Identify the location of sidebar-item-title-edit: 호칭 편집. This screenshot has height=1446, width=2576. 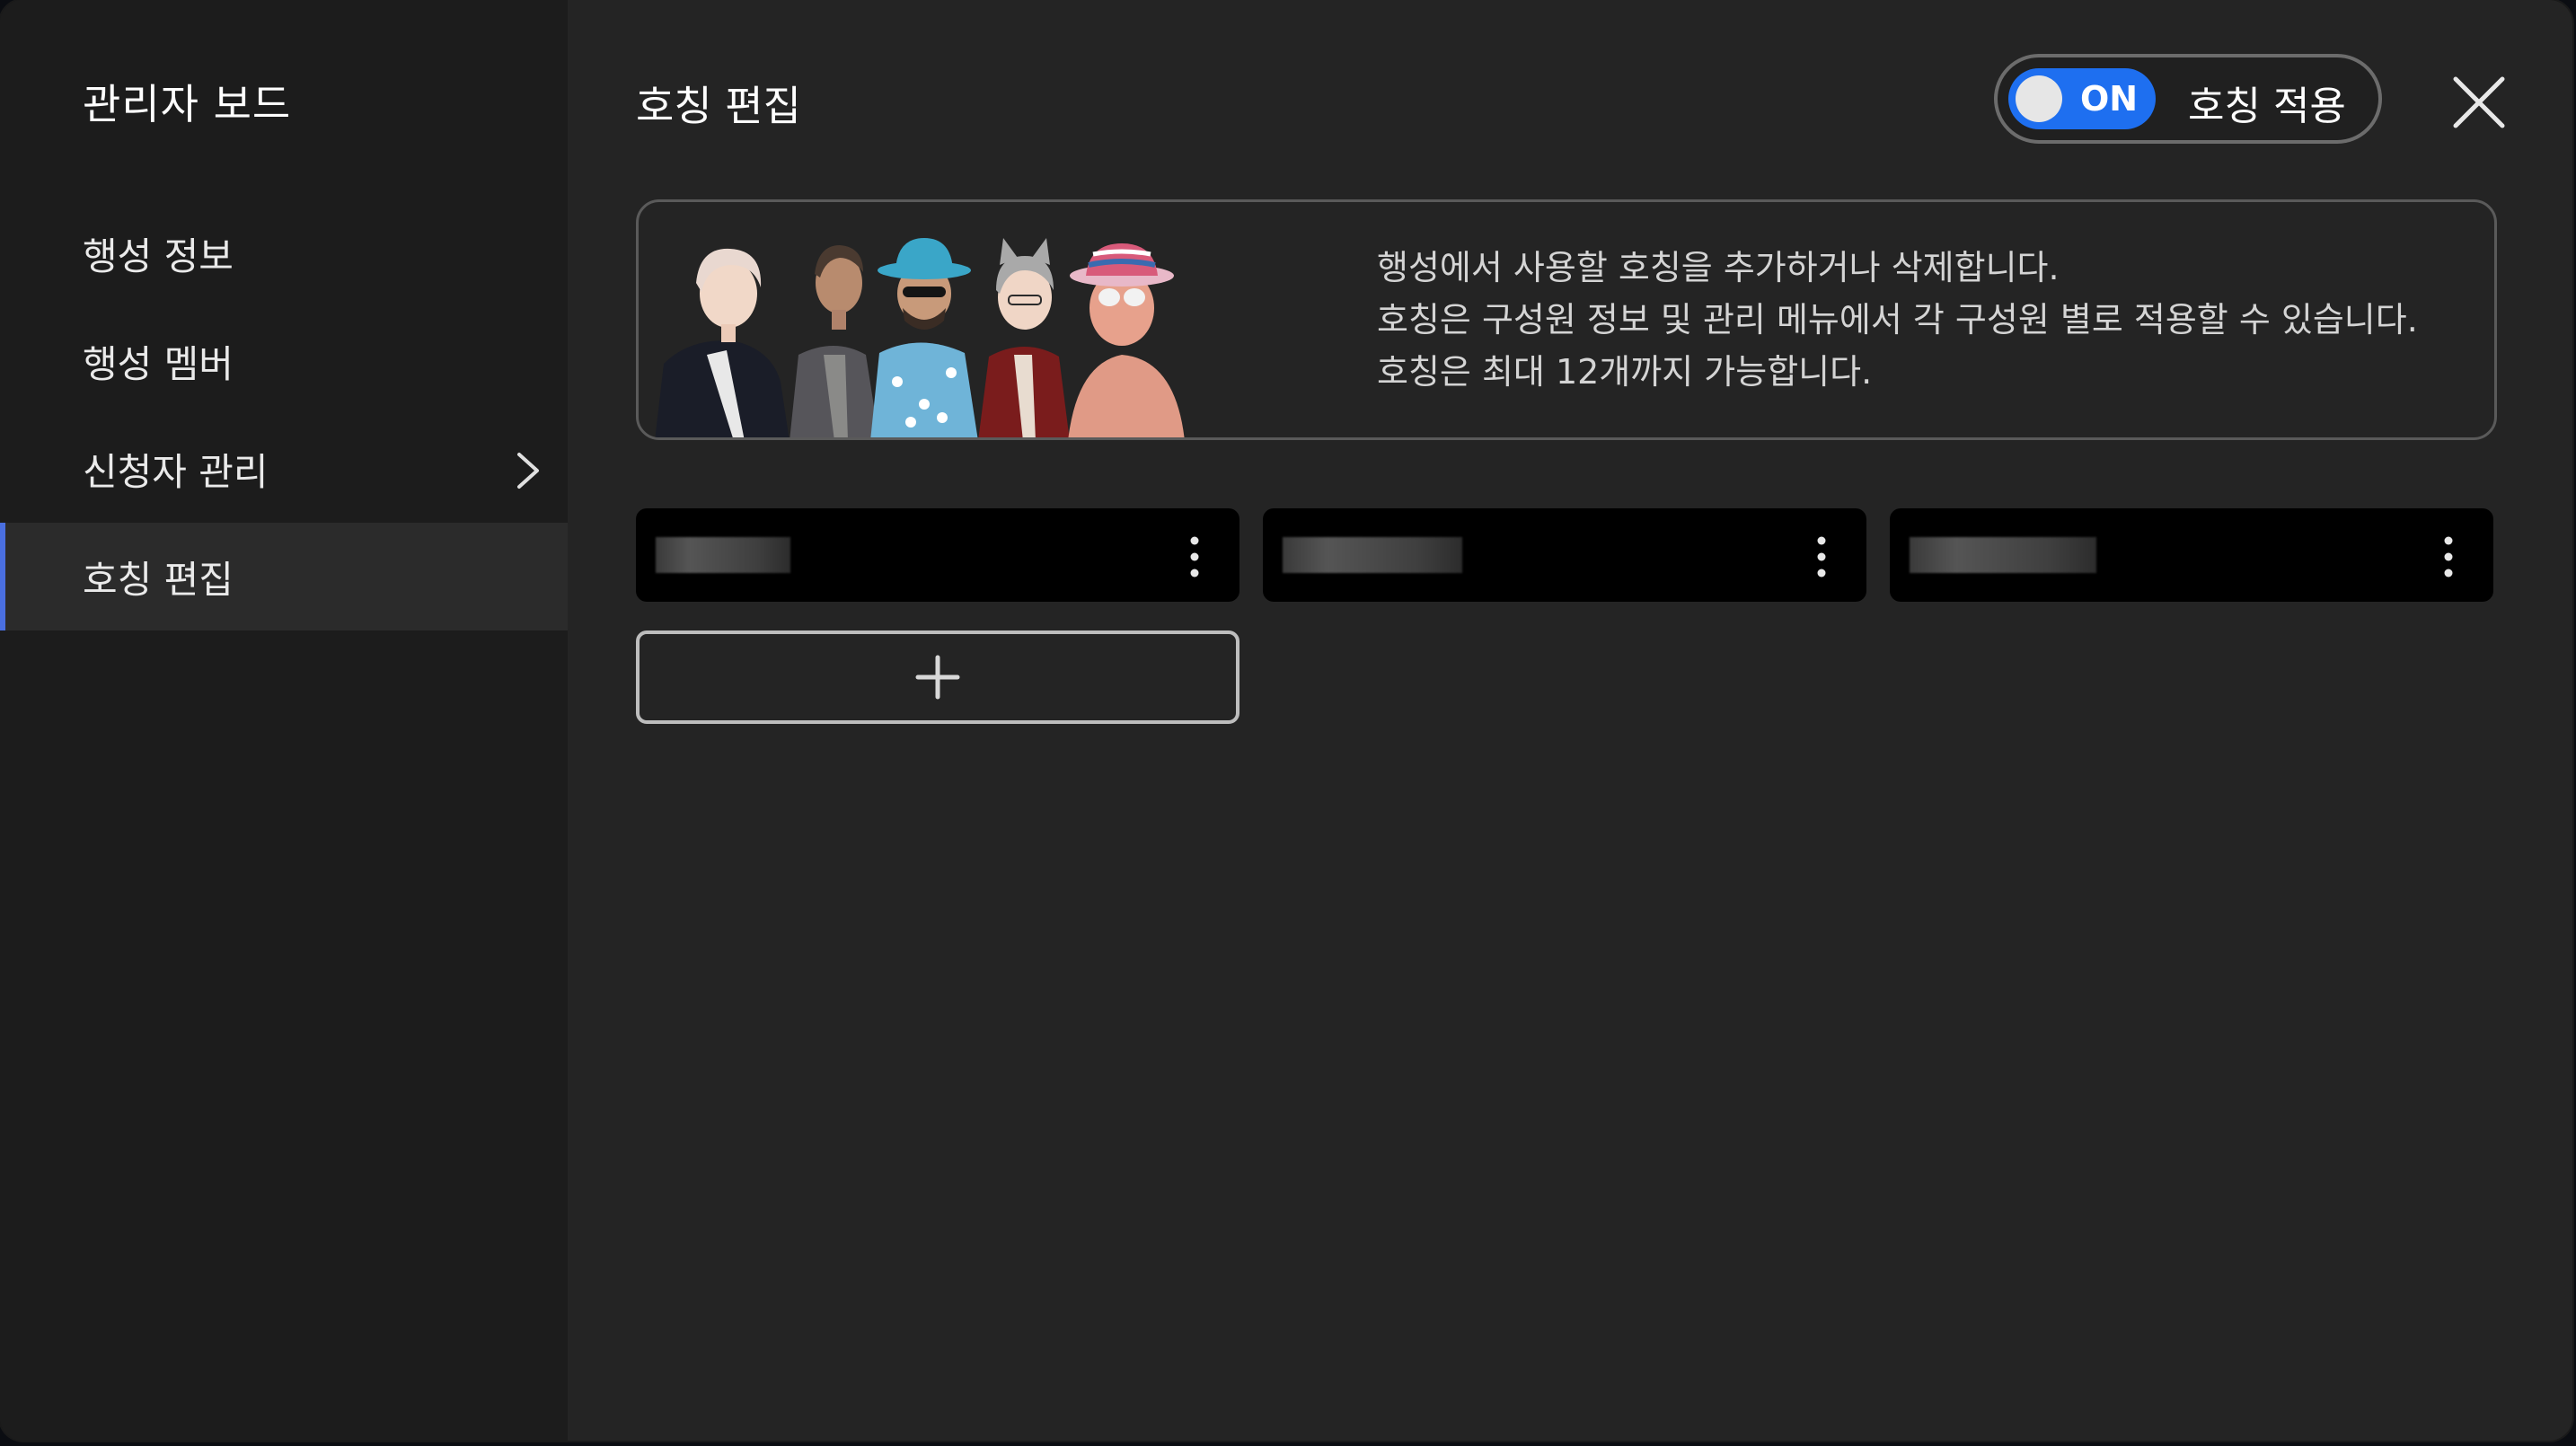
(284, 576).